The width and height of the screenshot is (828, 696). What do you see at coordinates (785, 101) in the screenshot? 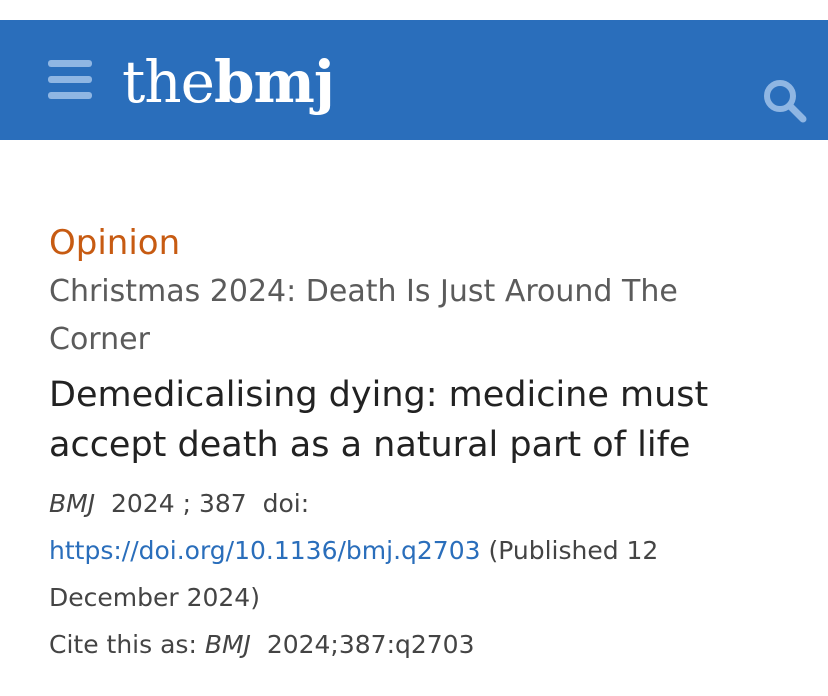
I see `search-icon` at bounding box center [785, 101].